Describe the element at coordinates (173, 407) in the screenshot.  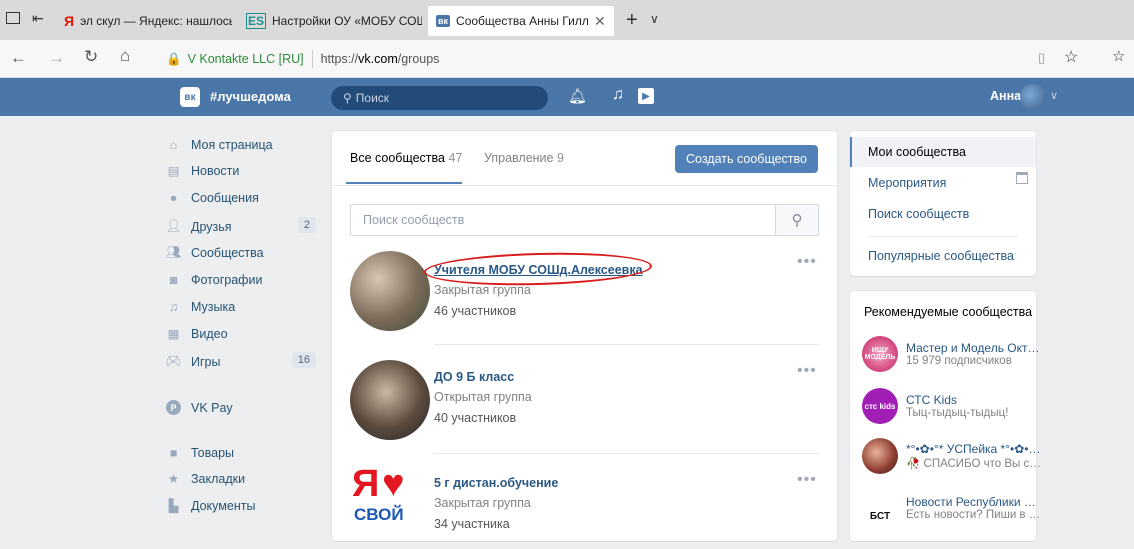
I see `vkpay-icon: P` at that location.